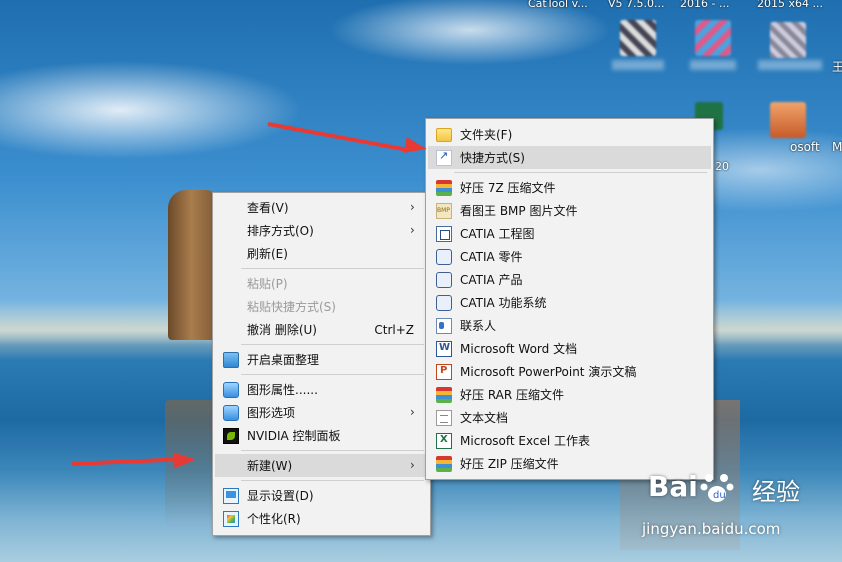 Image resolution: width=842 pixels, height=562 pixels. I want to click on new-item-contact: 联系人, so click(569, 325).